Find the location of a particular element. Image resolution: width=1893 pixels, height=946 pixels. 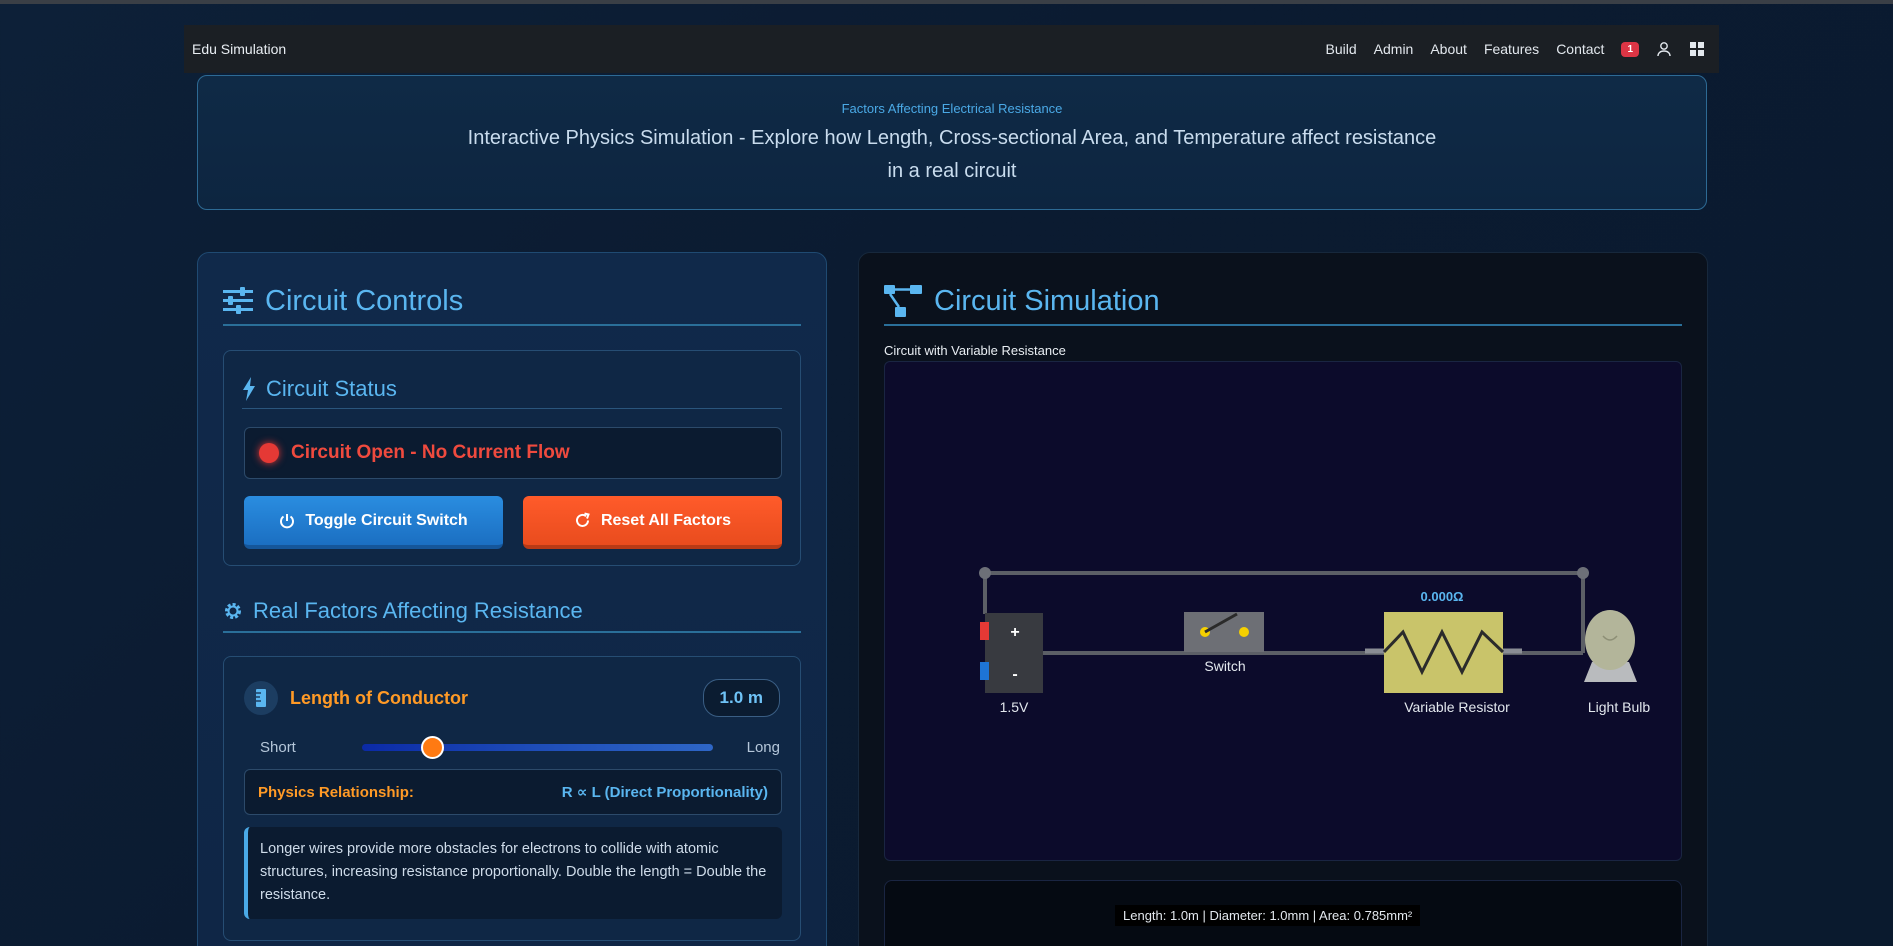

length-slider is located at coordinates (537, 747).